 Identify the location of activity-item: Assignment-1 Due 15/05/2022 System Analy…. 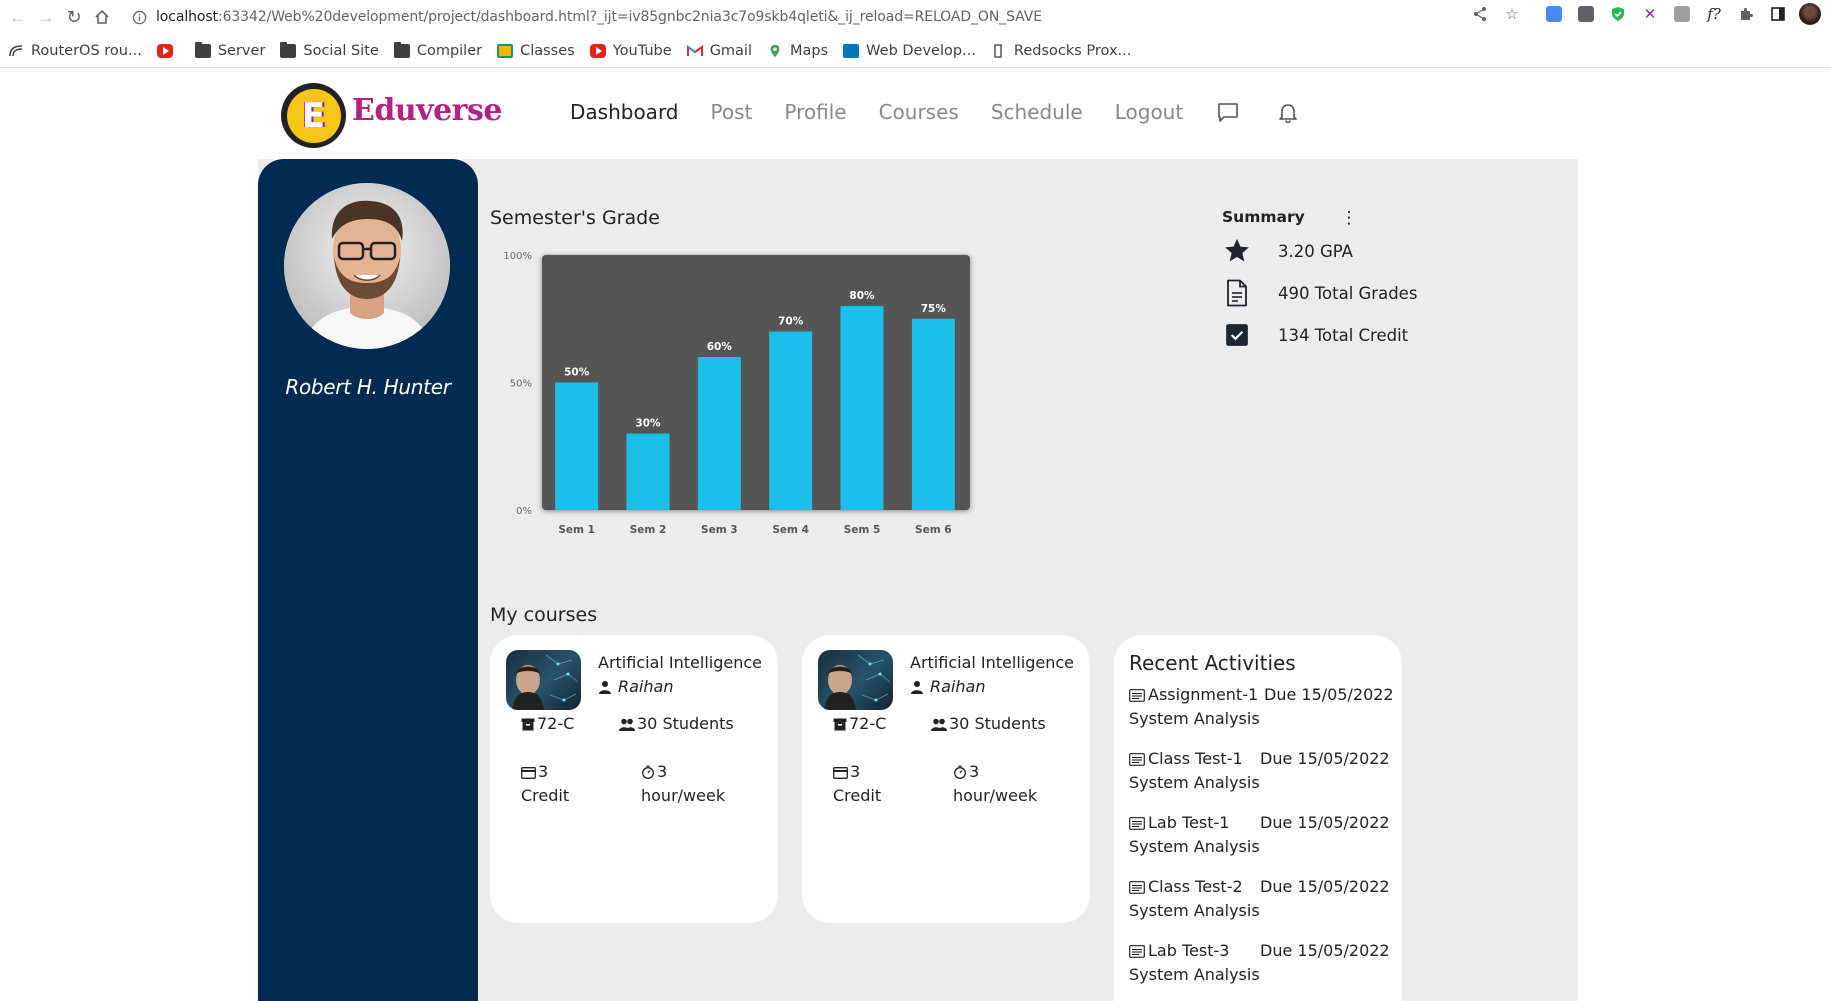
(1263, 708).